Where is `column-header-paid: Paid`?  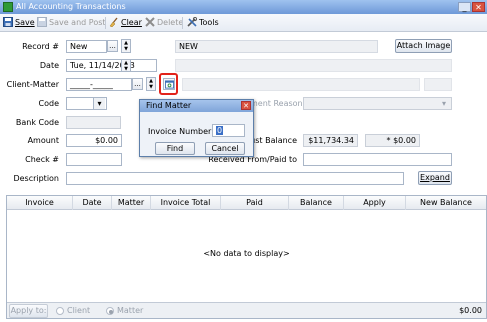 column-header-paid: Paid is located at coordinates (255, 203).